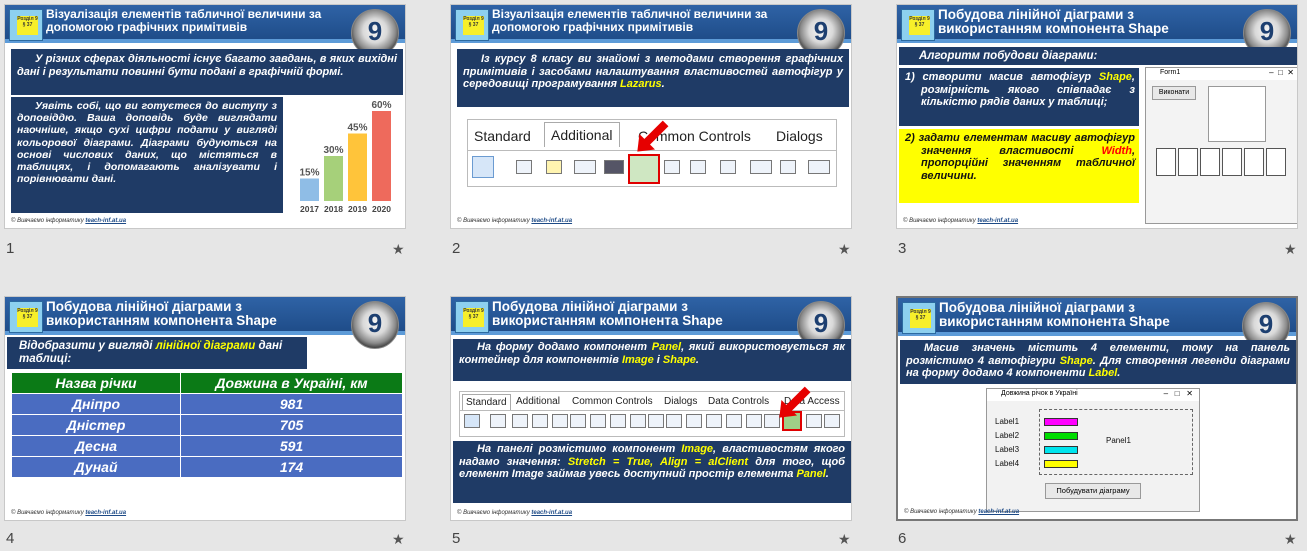  I want to click on build-chart-button: Побудувати діаграму, so click(1093, 491).